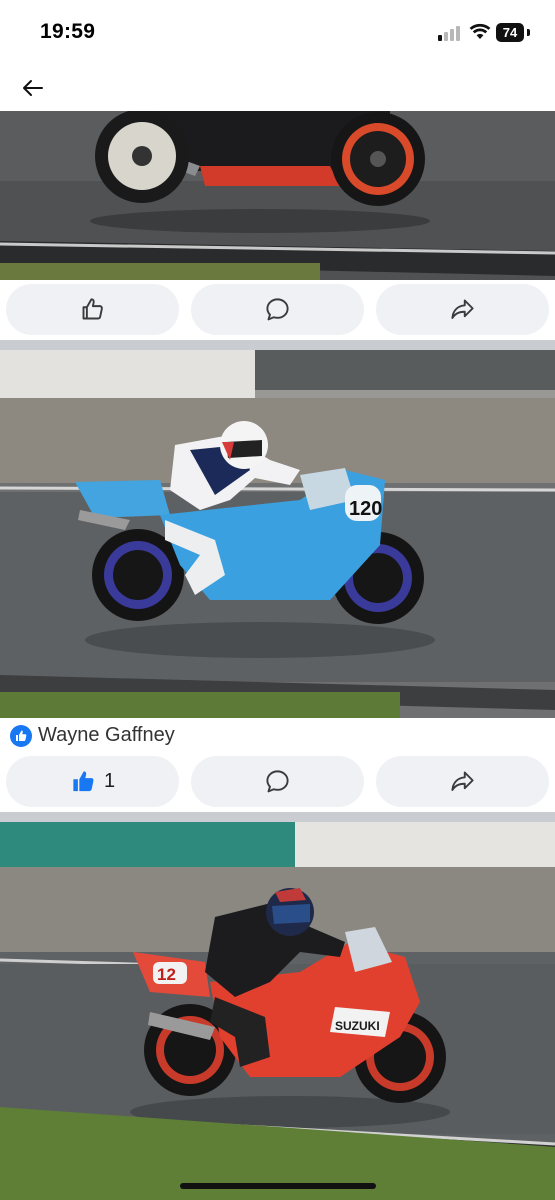  I want to click on home-indicator, so click(278, 1186).